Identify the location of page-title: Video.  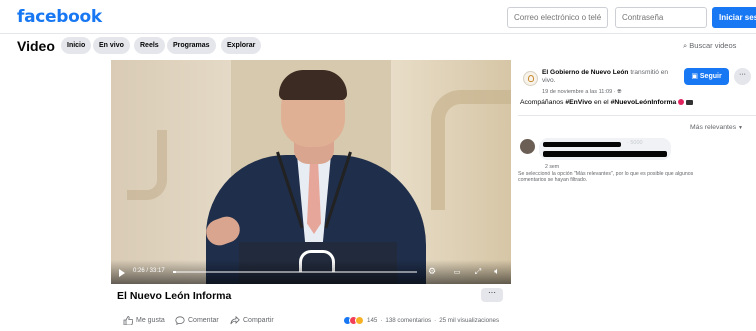
(36, 46).